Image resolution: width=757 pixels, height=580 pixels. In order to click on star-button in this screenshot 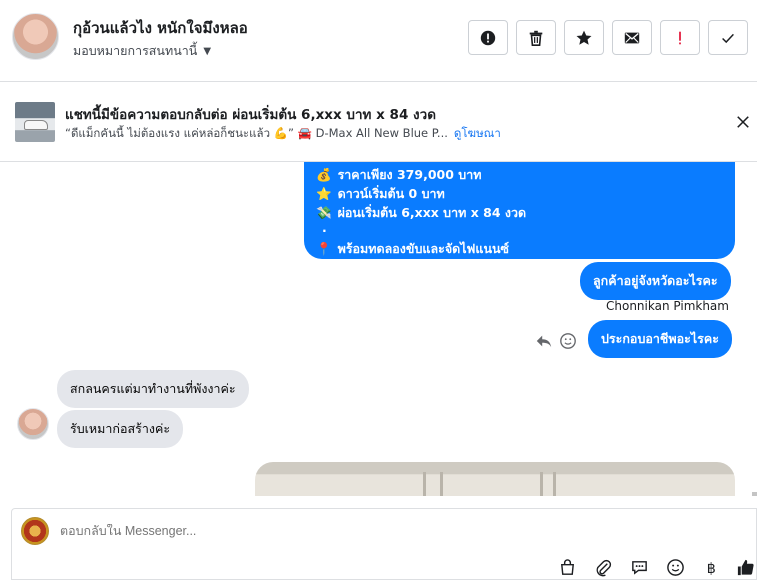, I will do `click(584, 37)`.